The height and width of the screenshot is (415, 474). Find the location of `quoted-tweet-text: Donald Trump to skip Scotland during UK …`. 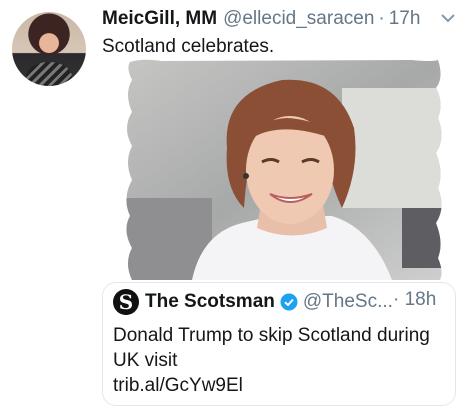

quoted-tweet-text: Donald Trump to skip Scotland during UK … is located at coordinates (281, 360).